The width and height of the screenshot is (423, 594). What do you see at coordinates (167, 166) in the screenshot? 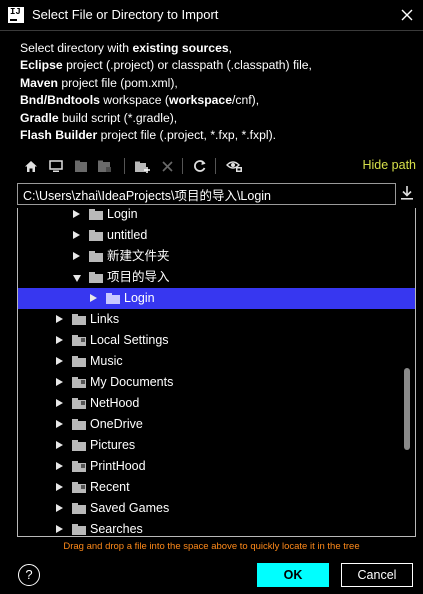
I see `delete-button` at bounding box center [167, 166].